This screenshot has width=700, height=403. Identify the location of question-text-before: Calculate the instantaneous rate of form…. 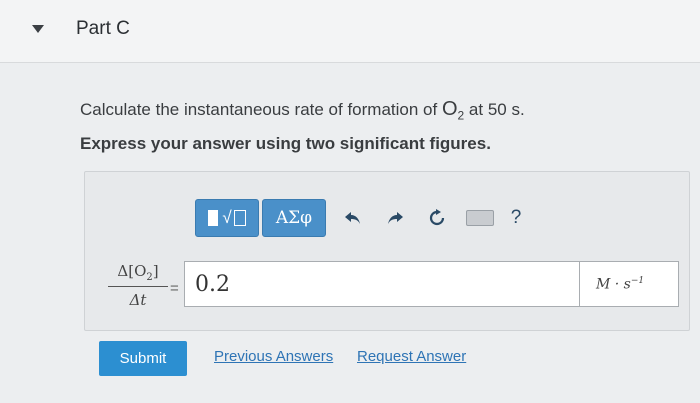
(261, 109).